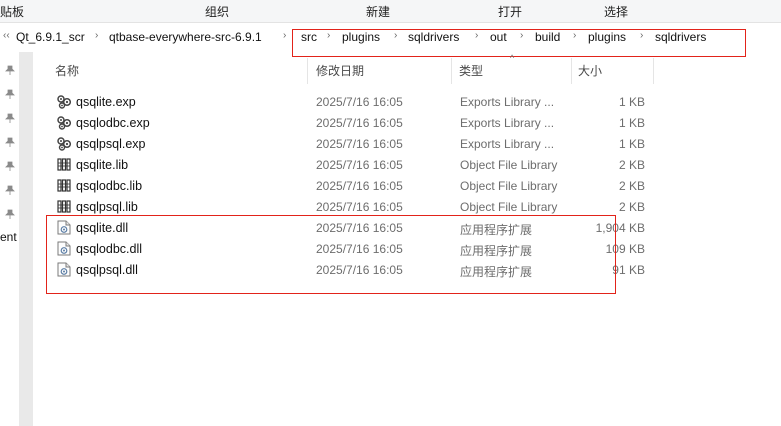 The image size is (781, 426). What do you see at coordinates (109, 186) in the screenshot?
I see `file-name: qsqlodbc.lib` at bounding box center [109, 186].